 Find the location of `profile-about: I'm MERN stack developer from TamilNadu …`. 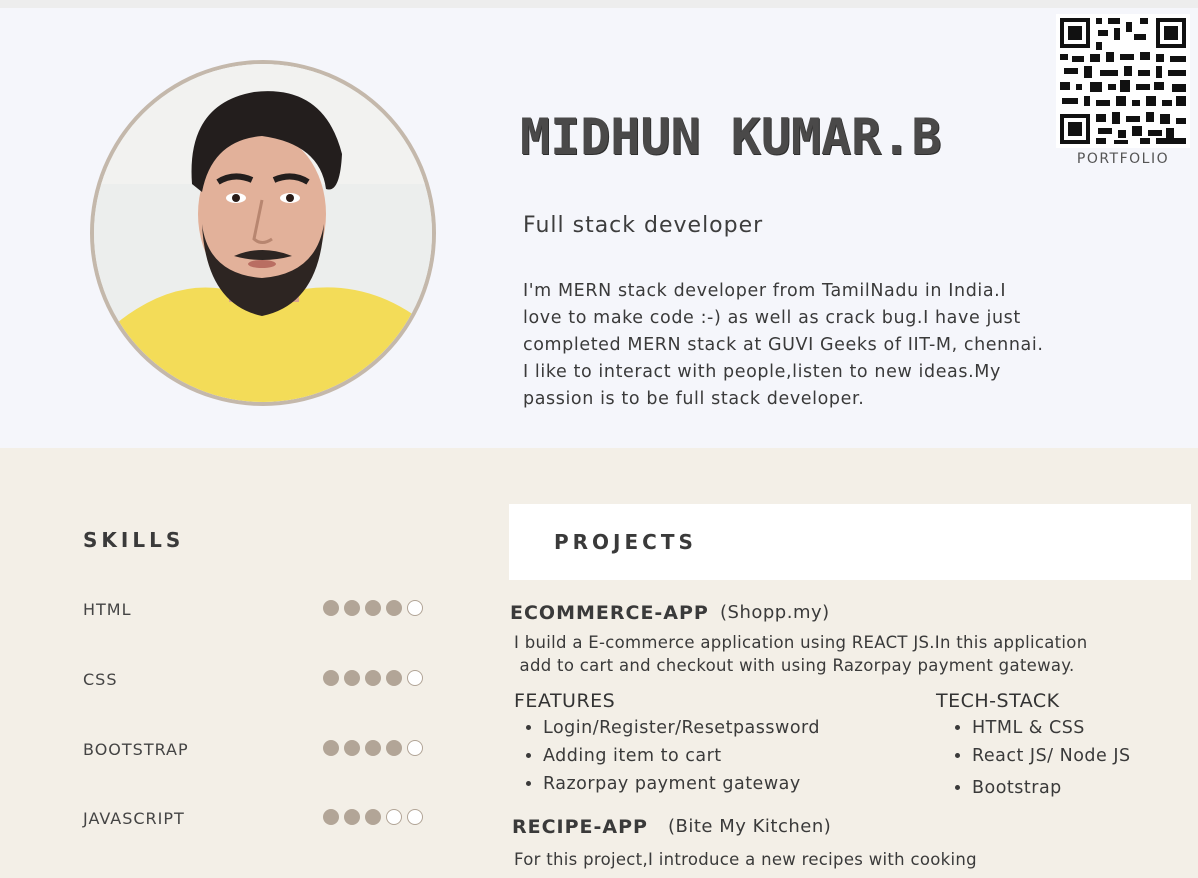

profile-about: I'm MERN stack developer from TamilNadu … is located at coordinates (810, 345).